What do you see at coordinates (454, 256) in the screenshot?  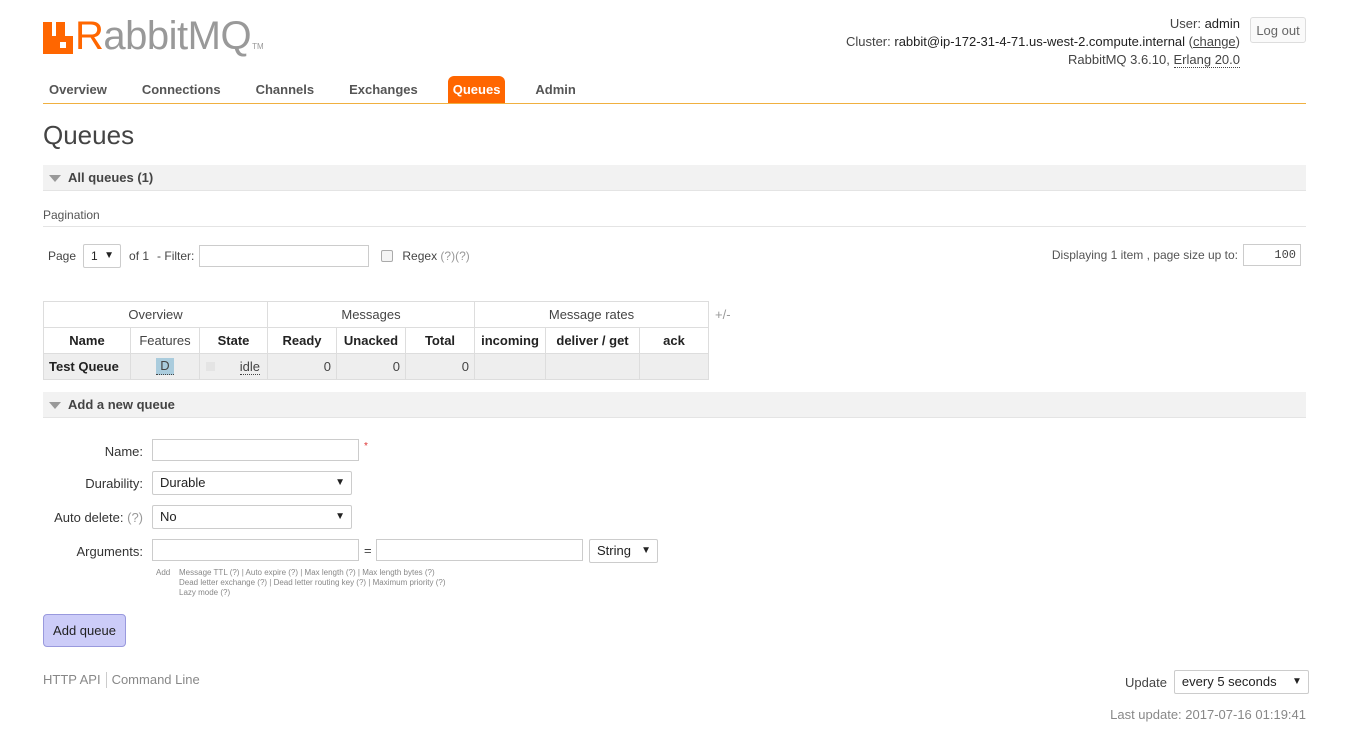 I see `regex-help-links: (?)(?)` at bounding box center [454, 256].